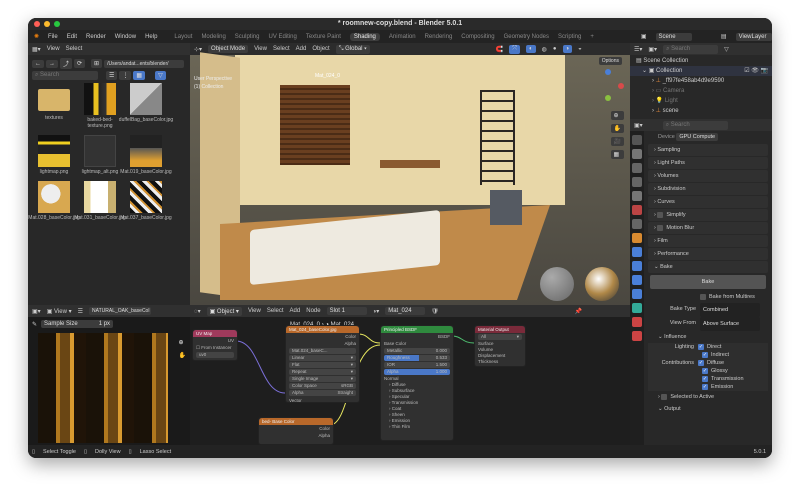 This screenshot has width=800, height=494. Describe the element at coordinates (708, 282) in the screenshot. I see `bake-button: Bake` at that location.